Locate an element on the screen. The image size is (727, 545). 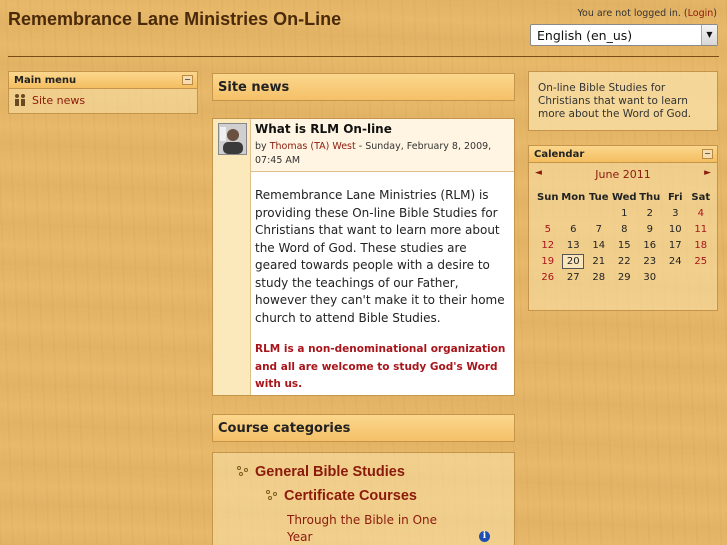
calendar-week: 26 27 28 29 30 is located at coordinates (624, 277).